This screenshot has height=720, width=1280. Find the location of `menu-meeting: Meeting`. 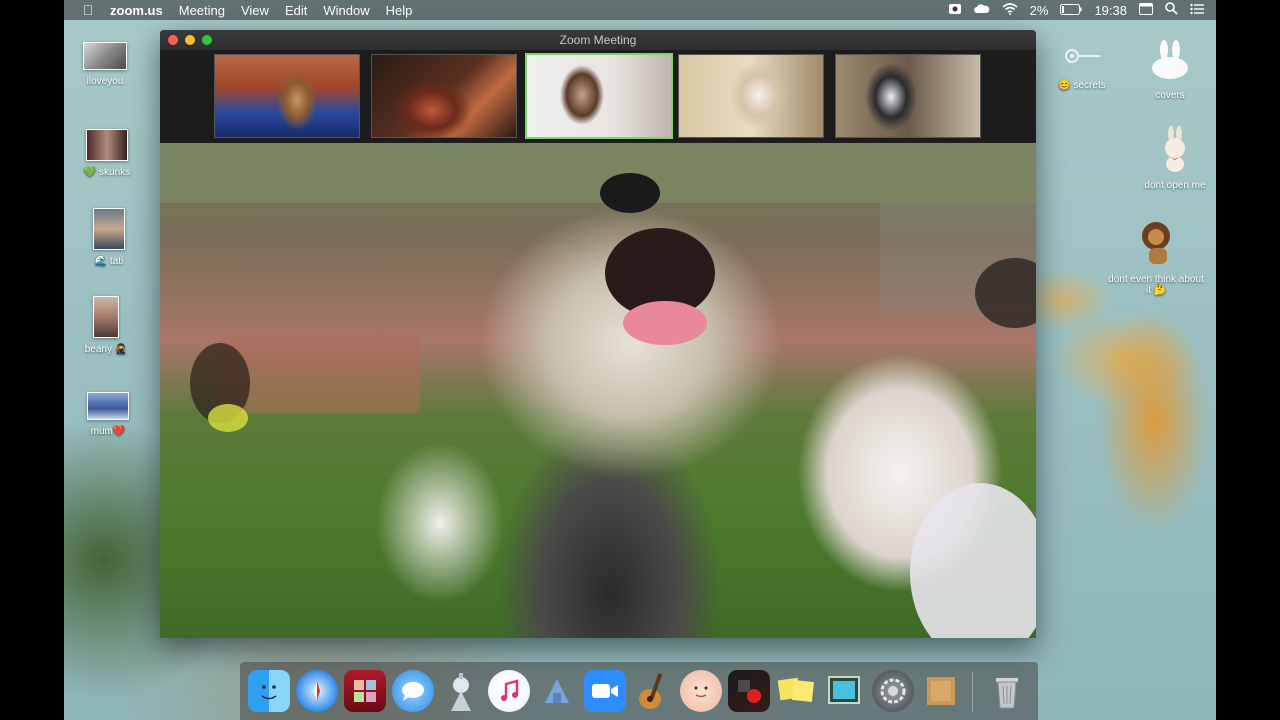

menu-meeting: Meeting is located at coordinates (202, 10).